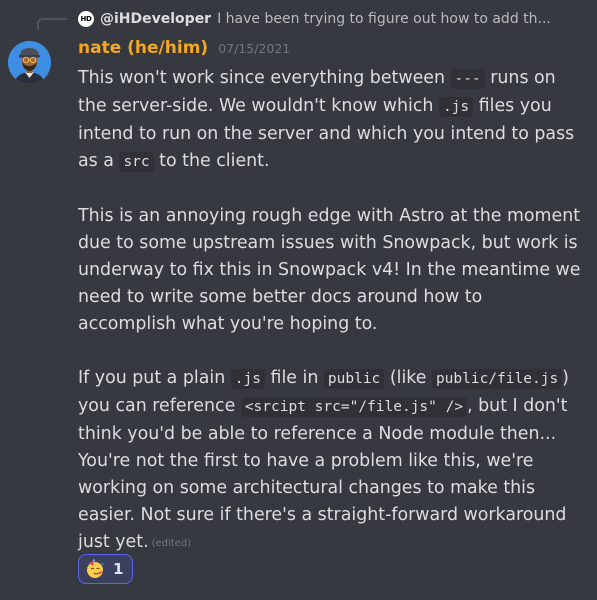 The width and height of the screenshot is (597, 600). Describe the element at coordinates (467, 79) in the screenshot. I see `inline-code: ---` at that location.